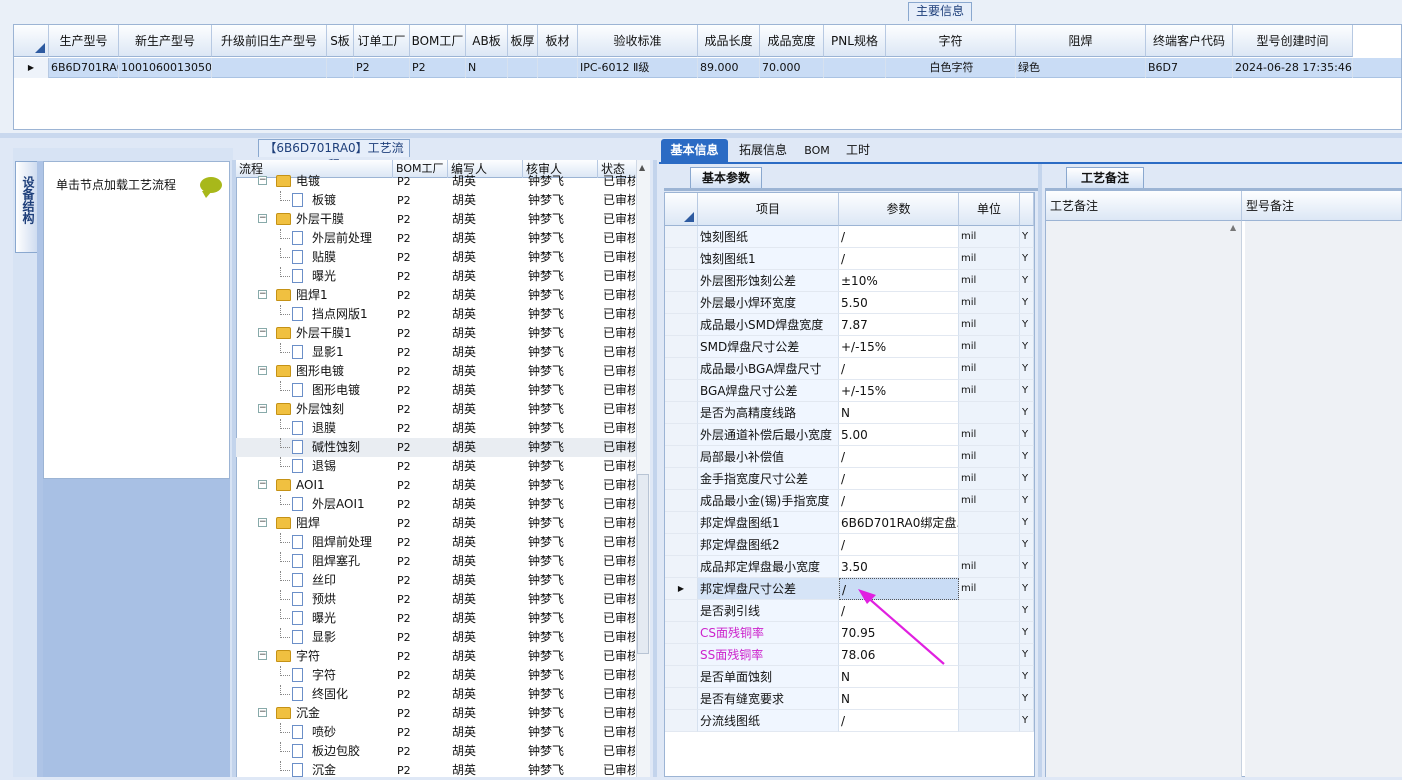 This screenshot has width=1402, height=780. I want to click on param-value: 5.00, so click(899, 435).